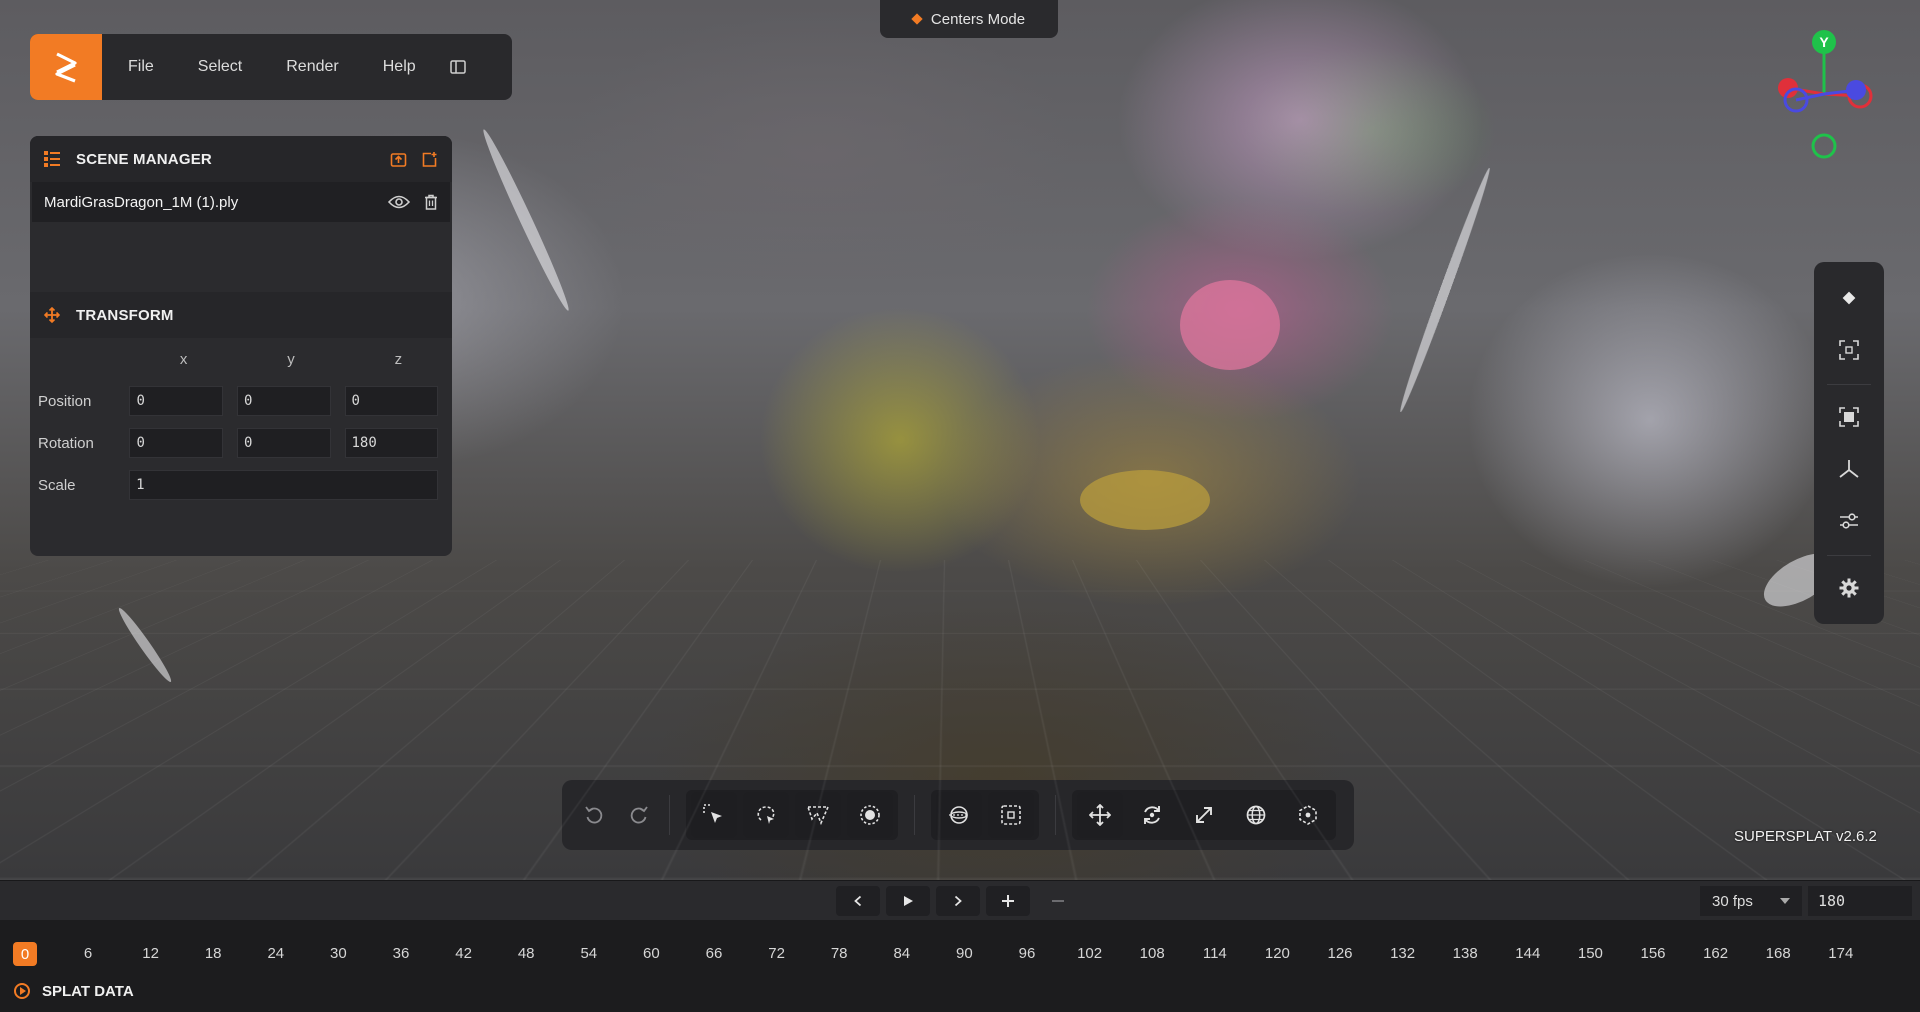  Describe the element at coordinates (978, 19) in the screenshot. I see `mode-label: Centers Mode` at that location.